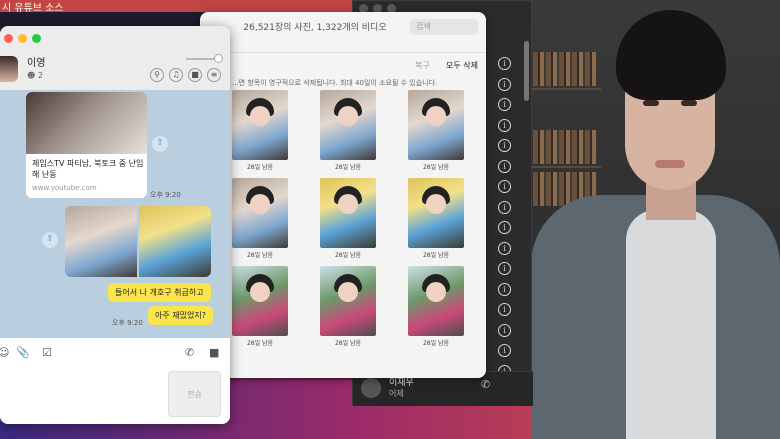  I want to click on member-count-value: 2, so click(40, 75).